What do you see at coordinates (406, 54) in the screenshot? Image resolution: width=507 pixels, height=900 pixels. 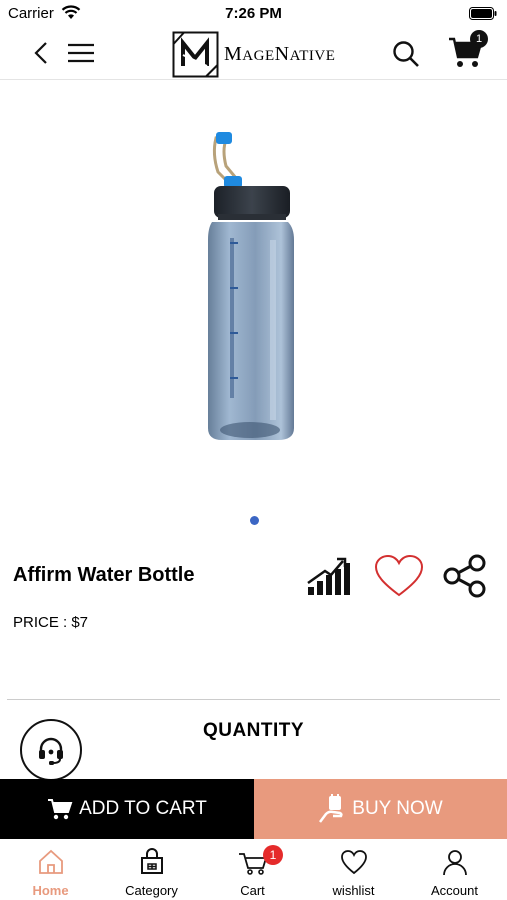 I see `search-icon` at bounding box center [406, 54].